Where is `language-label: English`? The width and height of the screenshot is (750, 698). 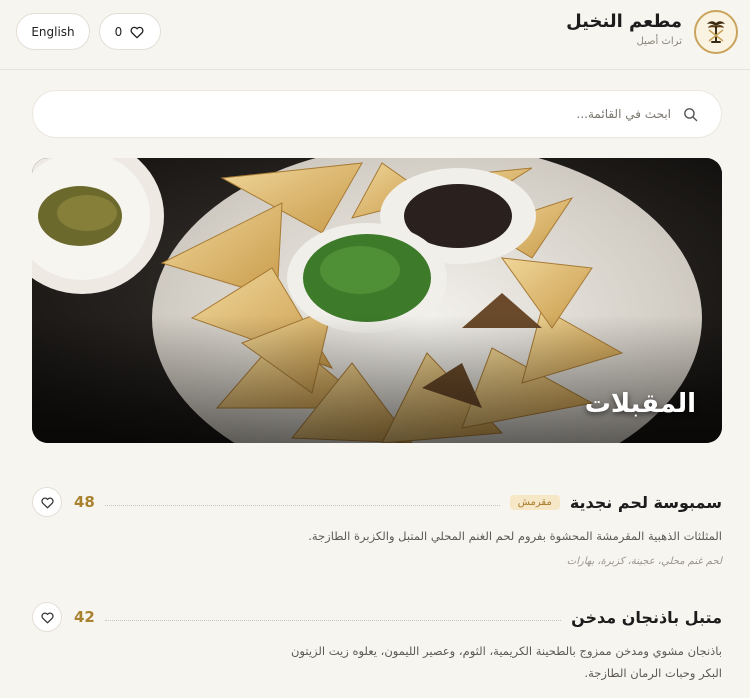 language-label: English is located at coordinates (53, 31).